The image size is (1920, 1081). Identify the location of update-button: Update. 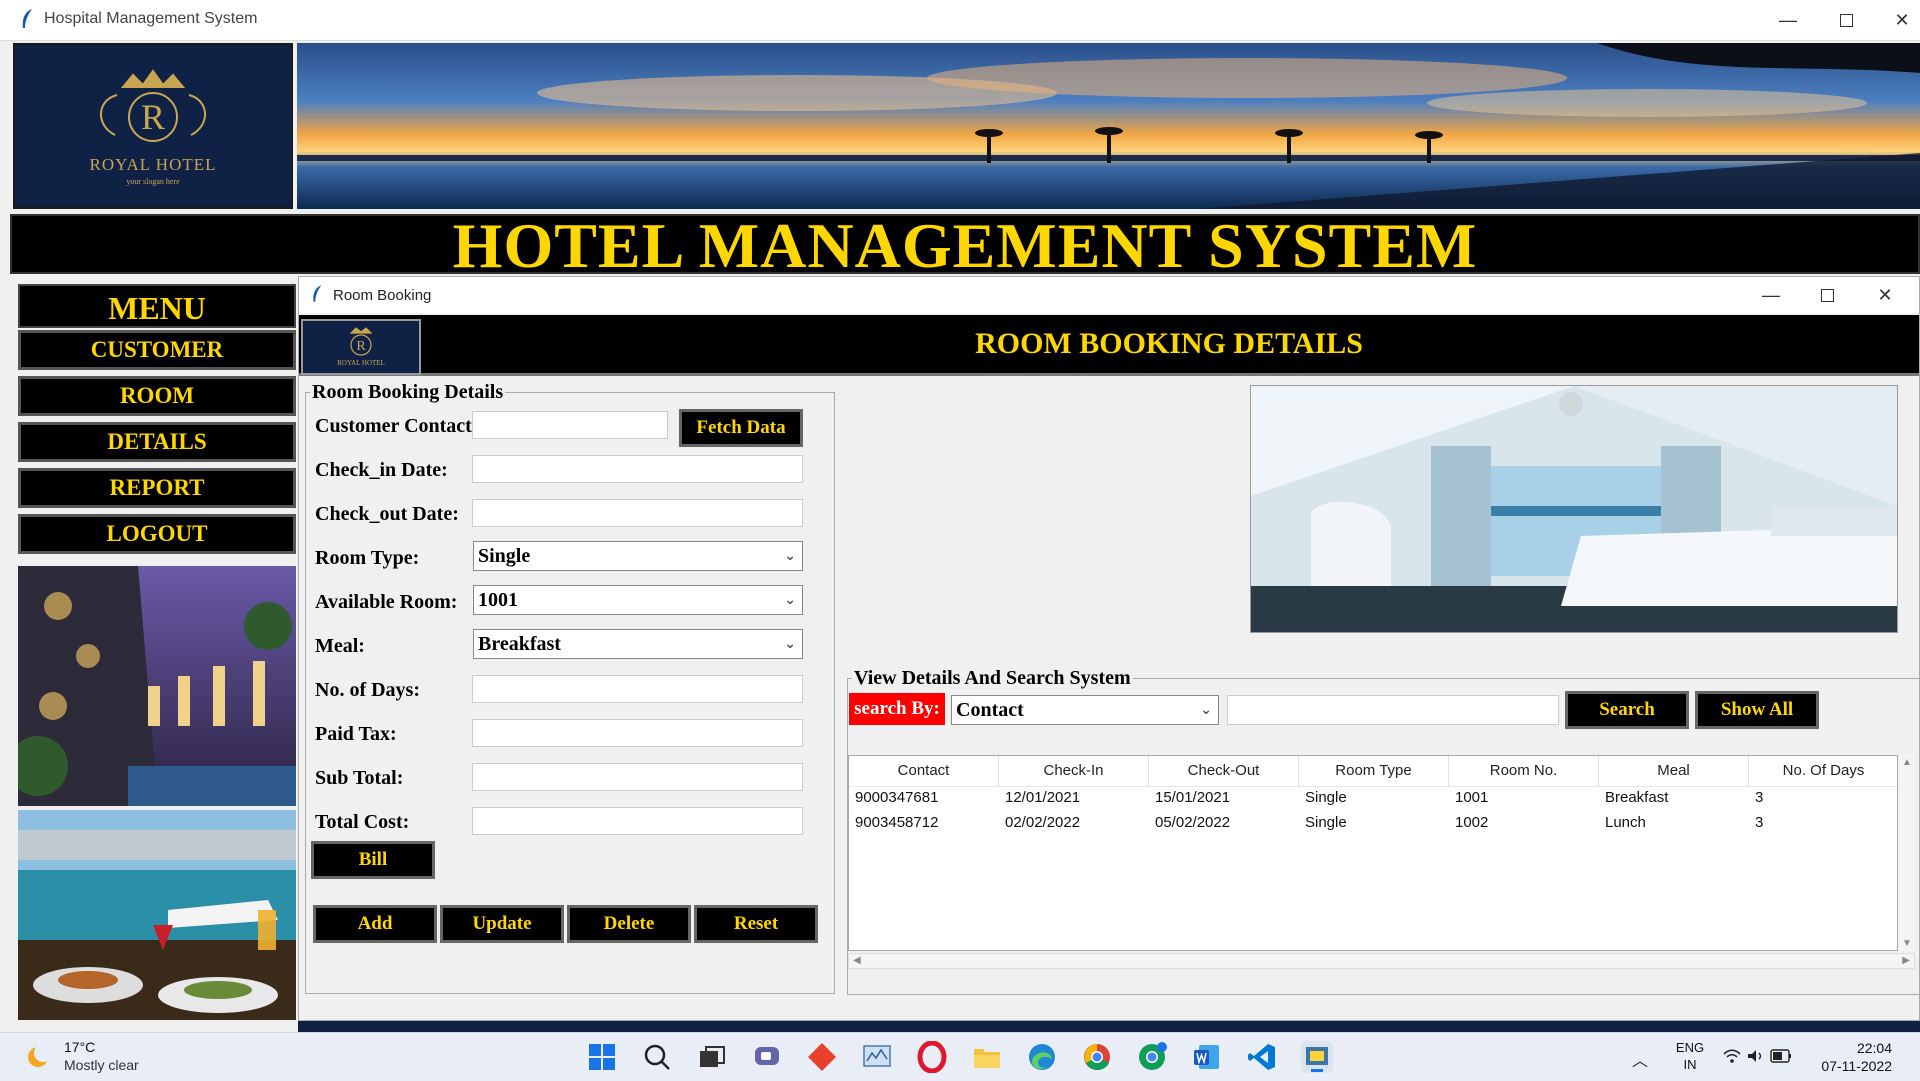
(502, 924).